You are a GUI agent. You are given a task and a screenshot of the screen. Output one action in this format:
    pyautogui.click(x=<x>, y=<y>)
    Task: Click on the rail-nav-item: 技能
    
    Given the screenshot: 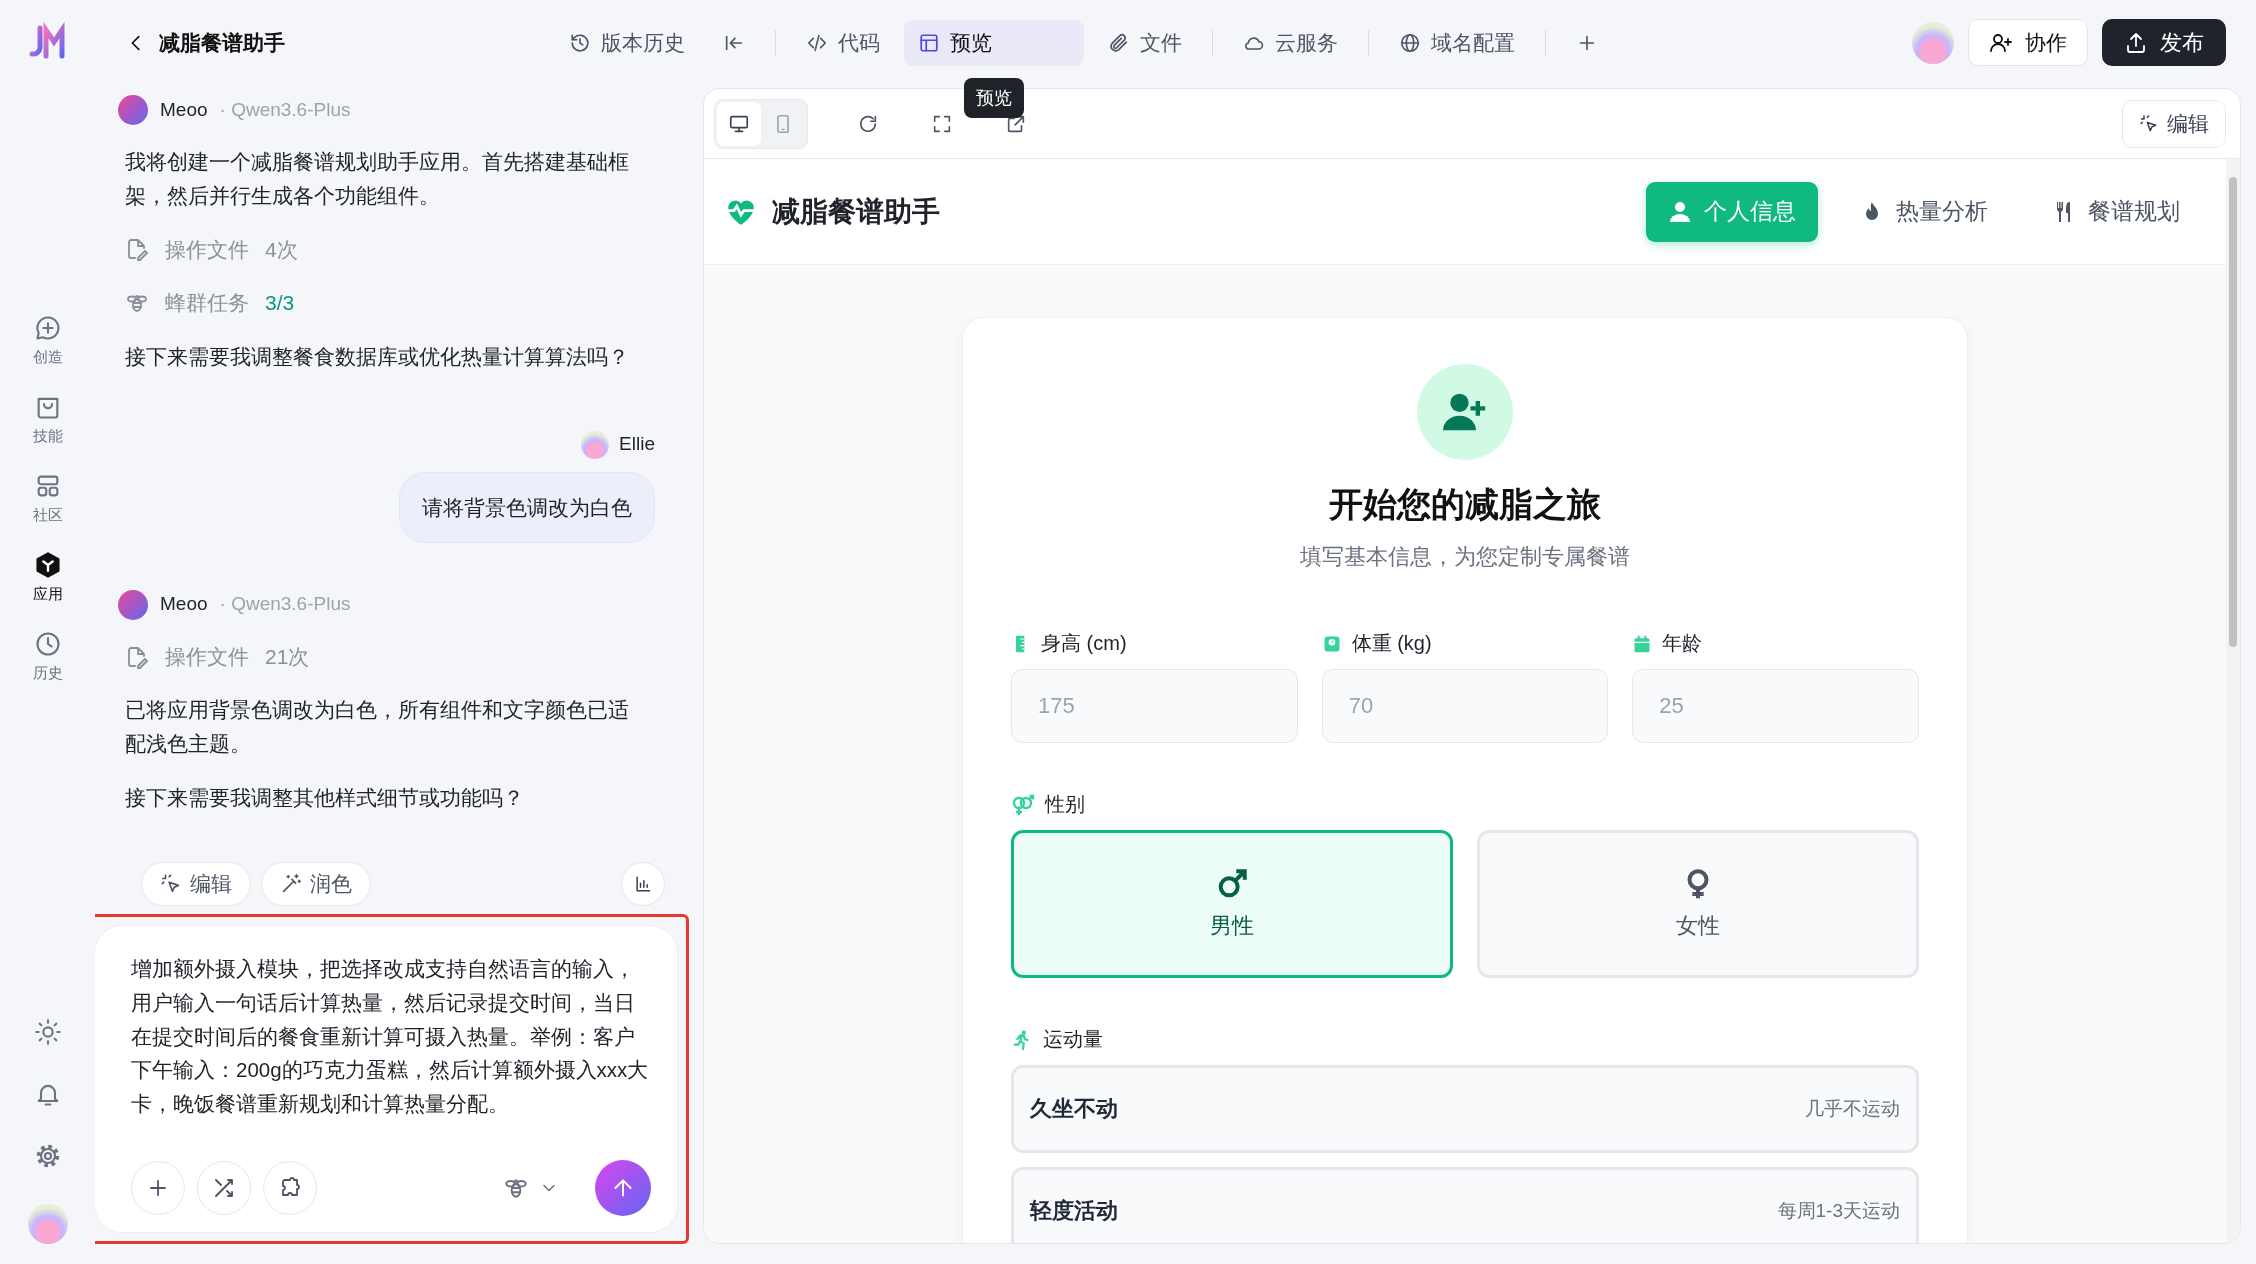 What is the action you would take?
    pyautogui.click(x=47, y=419)
    